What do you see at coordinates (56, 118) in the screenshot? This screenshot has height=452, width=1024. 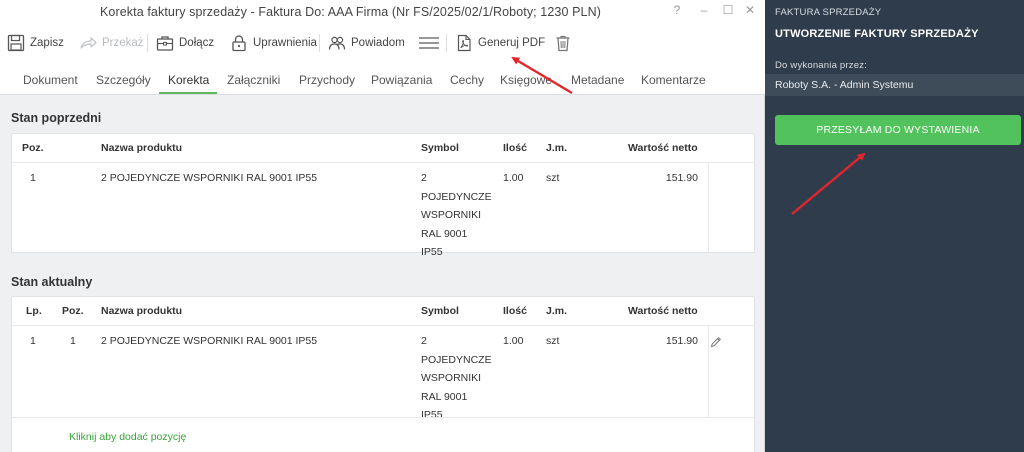 I see `previous-state-title: Stan poprzedni` at bounding box center [56, 118].